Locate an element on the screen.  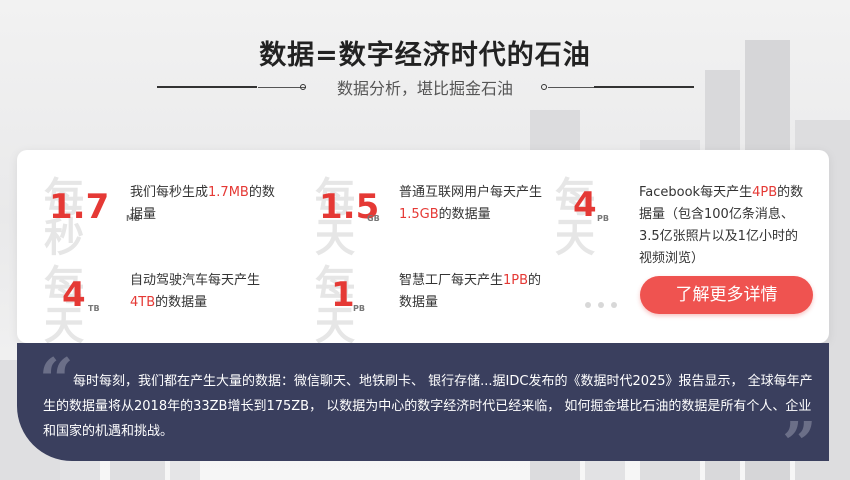
stat-value: 1 is located at coordinates (343, 295).